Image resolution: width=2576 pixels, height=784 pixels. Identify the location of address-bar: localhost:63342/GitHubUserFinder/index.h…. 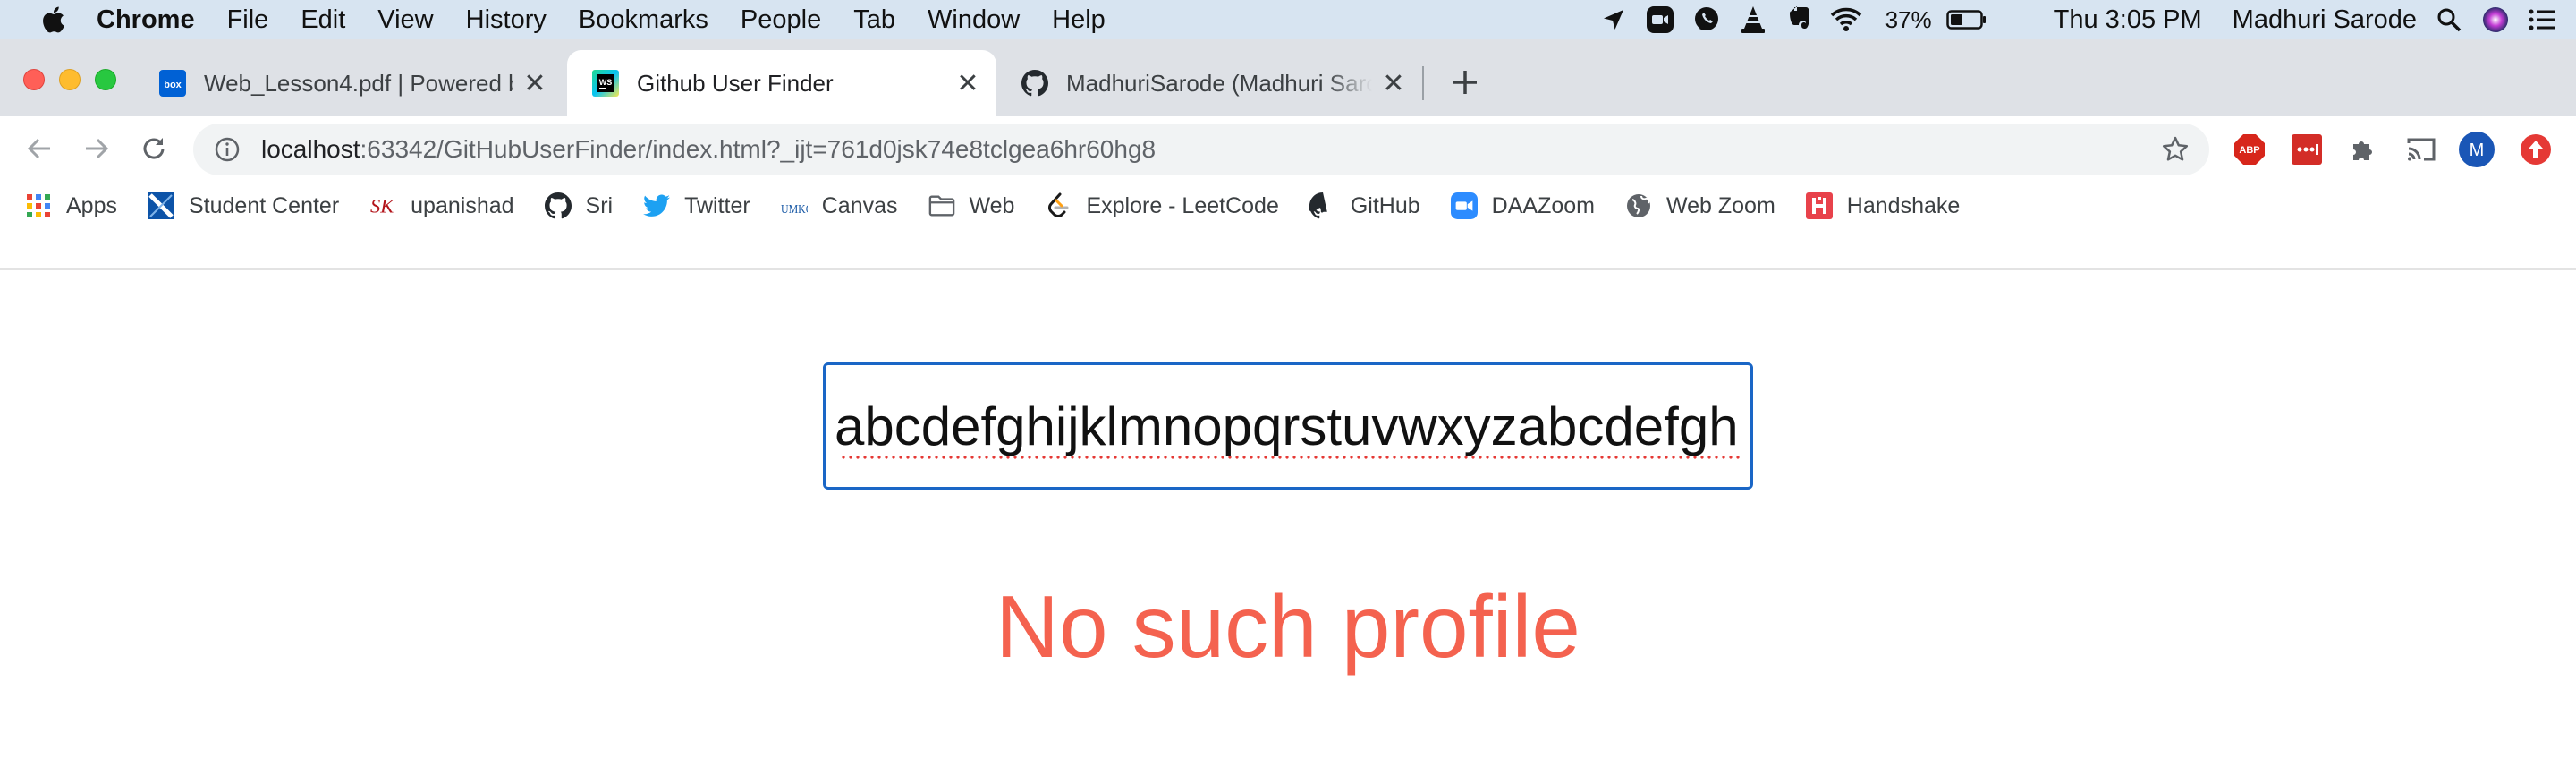
(1201, 149).